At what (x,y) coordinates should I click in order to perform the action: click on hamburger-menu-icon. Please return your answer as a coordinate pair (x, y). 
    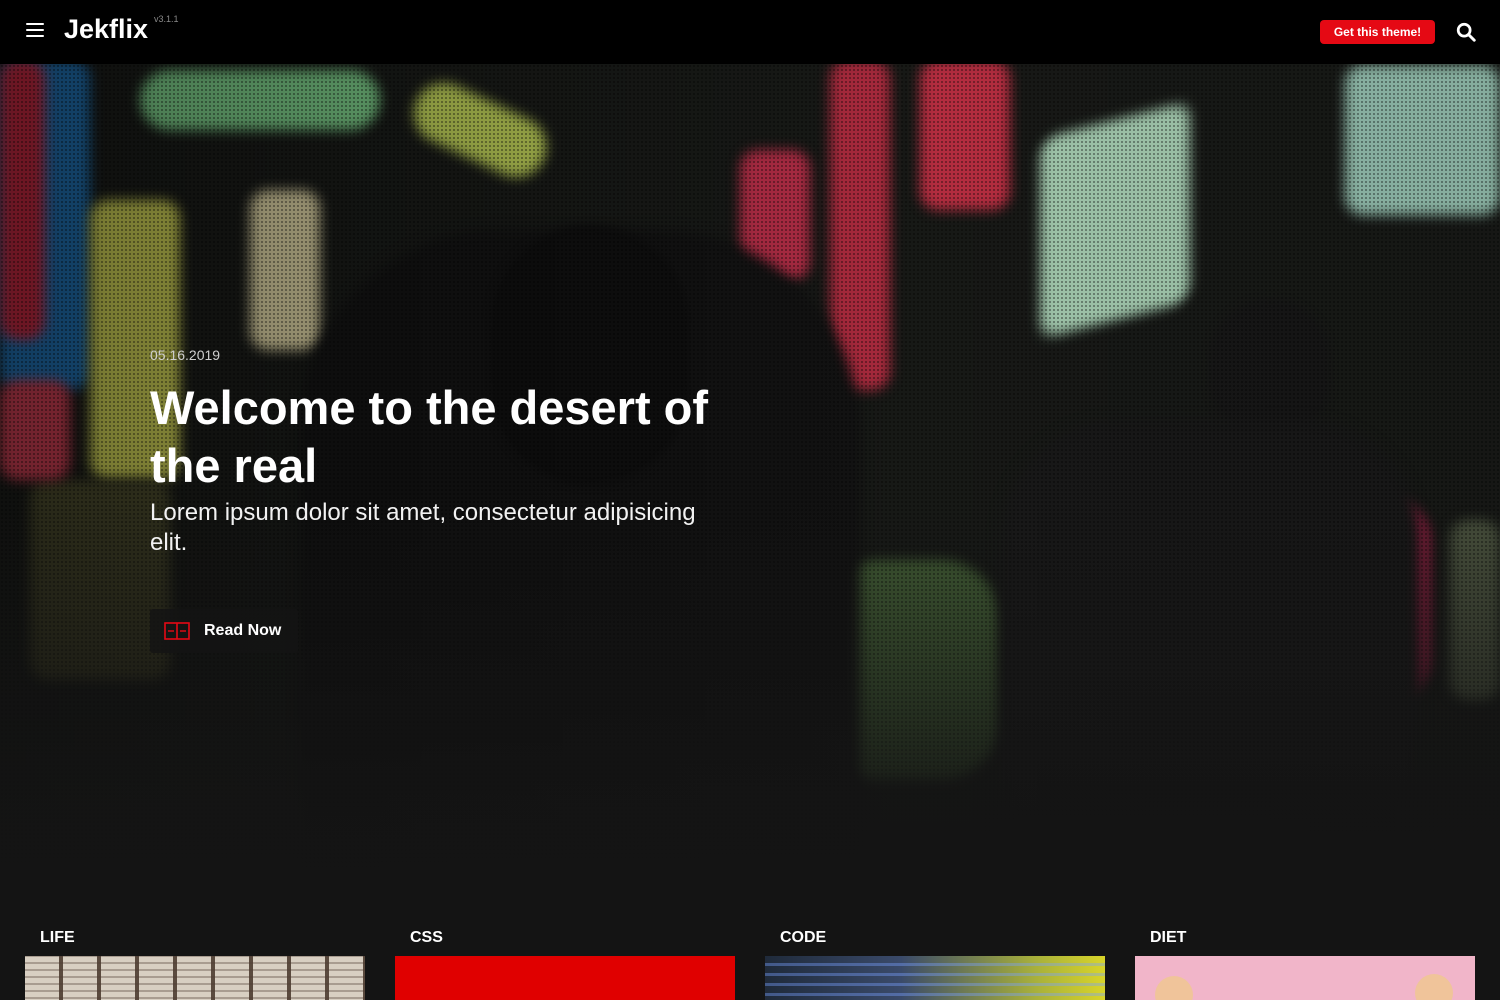
    Looking at the image, I should click on (35, 30).